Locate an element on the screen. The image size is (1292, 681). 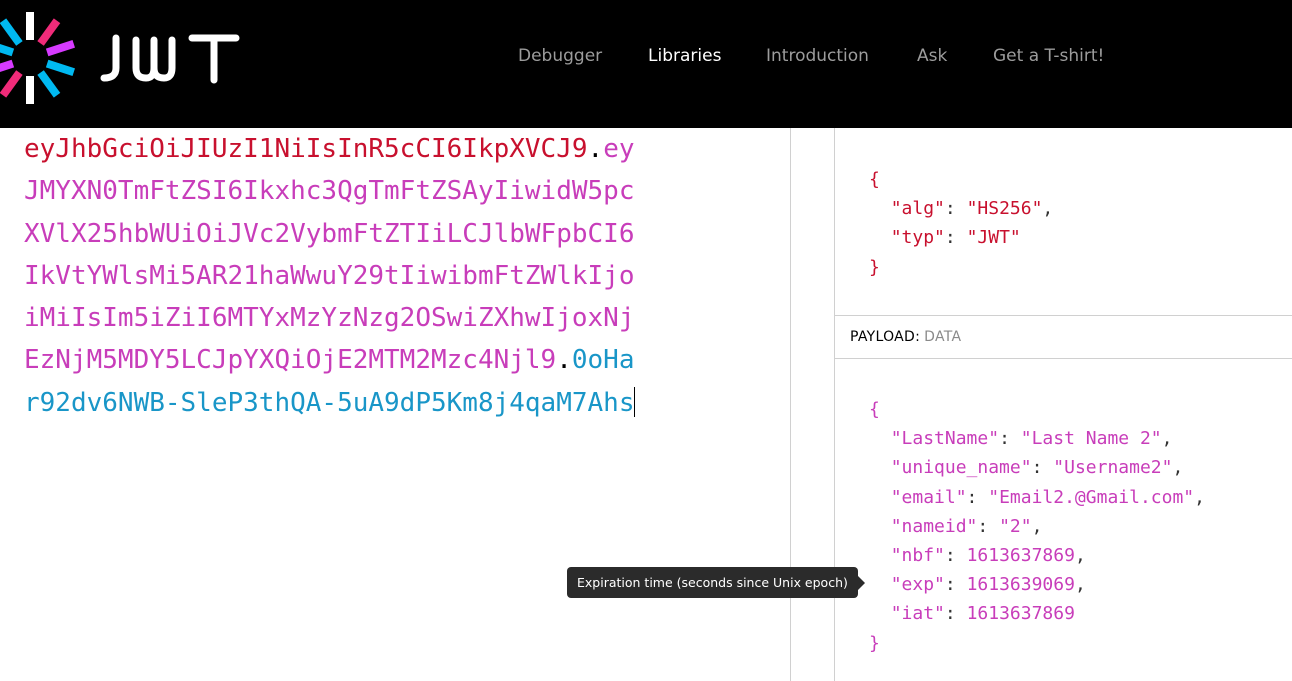
nav-item-introduction: Introduction is located at coordinates (817, 56).